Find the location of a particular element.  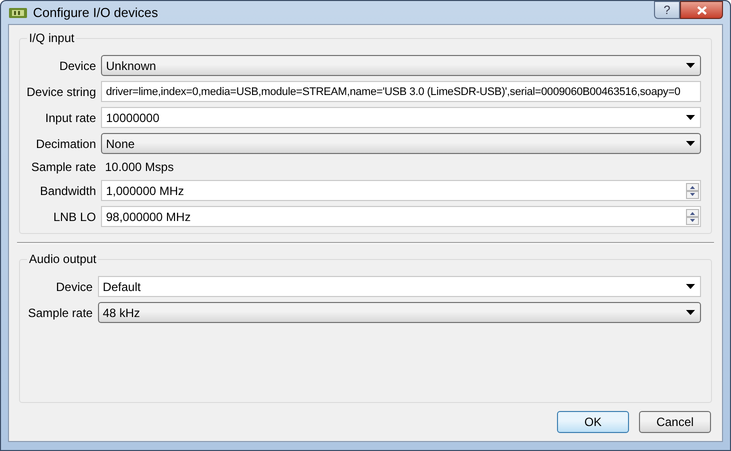

field-label: Decimation is located at coordinates (65, 143).